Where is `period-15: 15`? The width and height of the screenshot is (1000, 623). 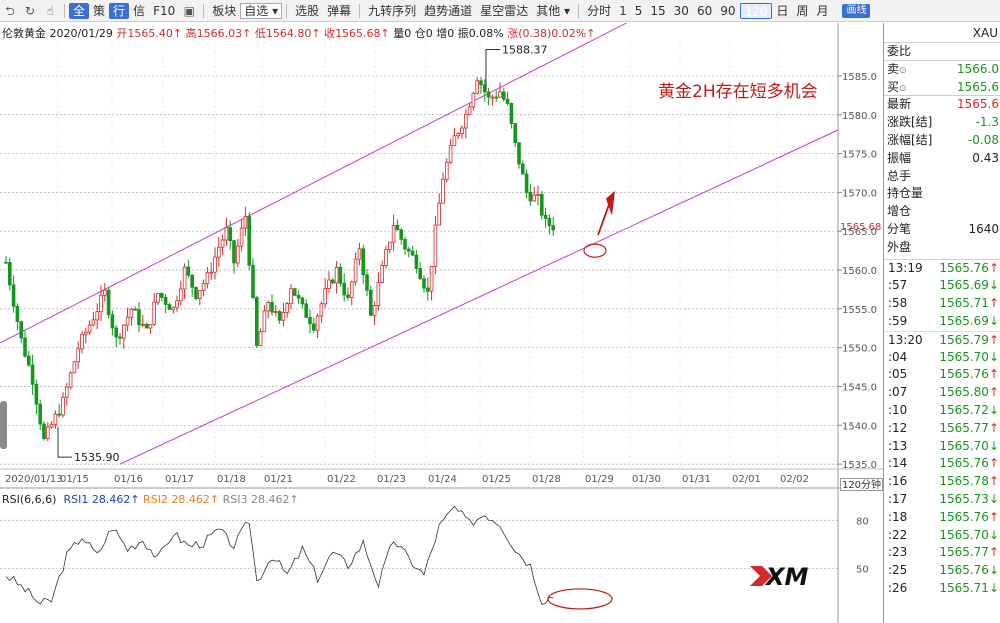
period-15: 15 is located at coordinates (657, 11).